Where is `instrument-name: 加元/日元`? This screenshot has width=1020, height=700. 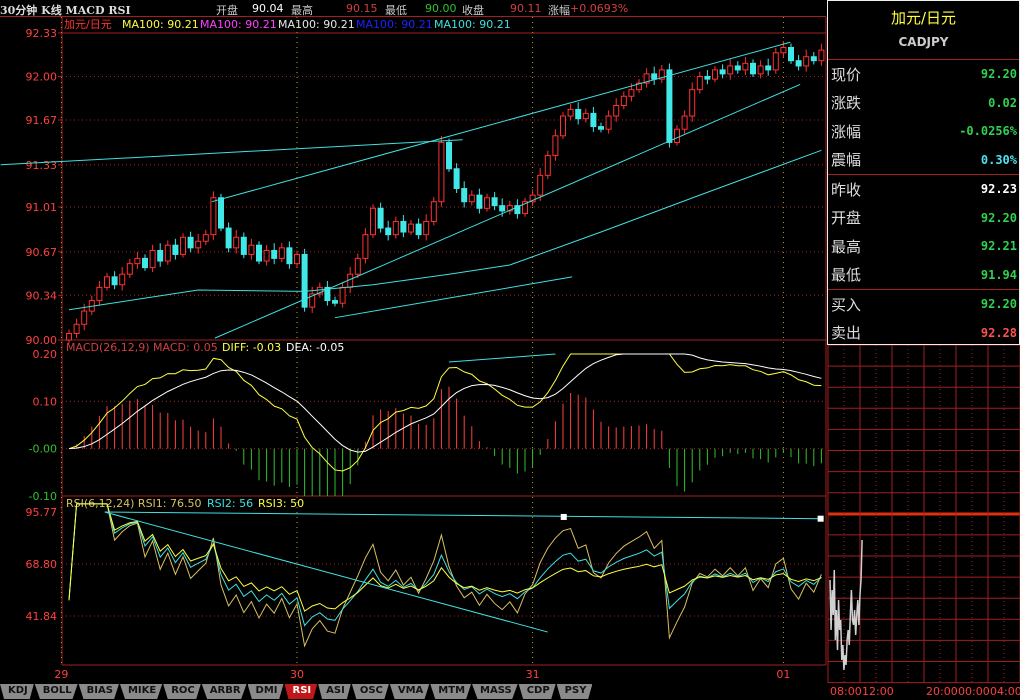 instrument-name: 加元/日元 is located at coordinates (923, 18).